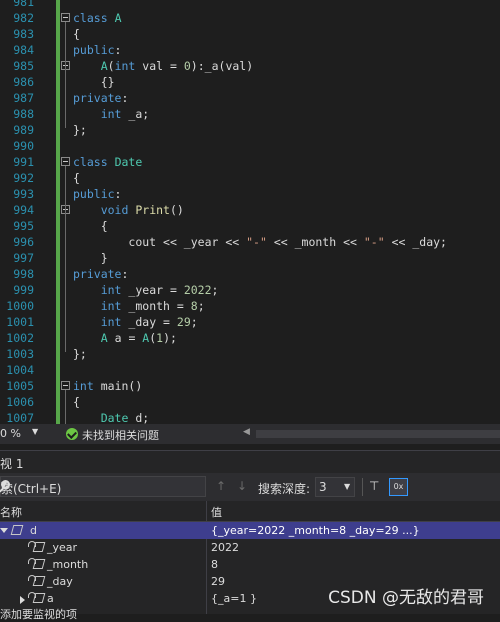 This screenshot has width=500, height=622. I want to click on code-line: 994 void Print(), so click(250, 210).